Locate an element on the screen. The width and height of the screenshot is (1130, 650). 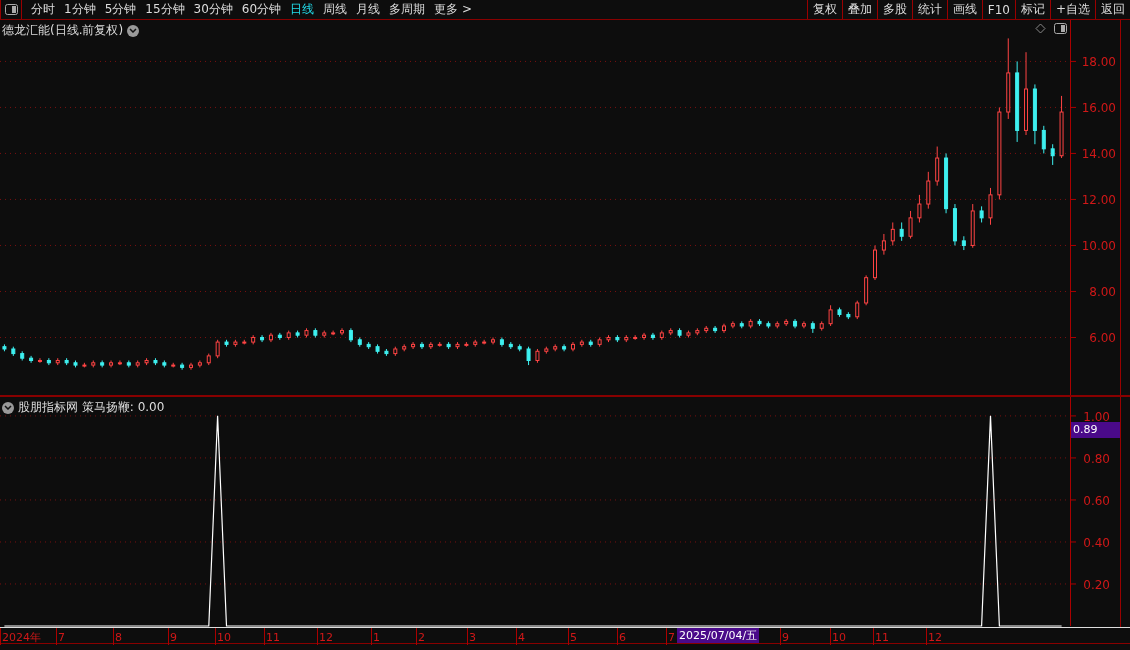
period-tab: 15分钟 is located at coordinates (165, 9).